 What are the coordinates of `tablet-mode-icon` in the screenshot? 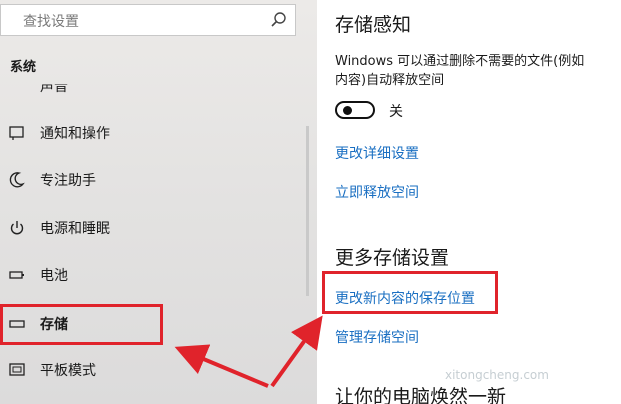 It's located at (17, 369).